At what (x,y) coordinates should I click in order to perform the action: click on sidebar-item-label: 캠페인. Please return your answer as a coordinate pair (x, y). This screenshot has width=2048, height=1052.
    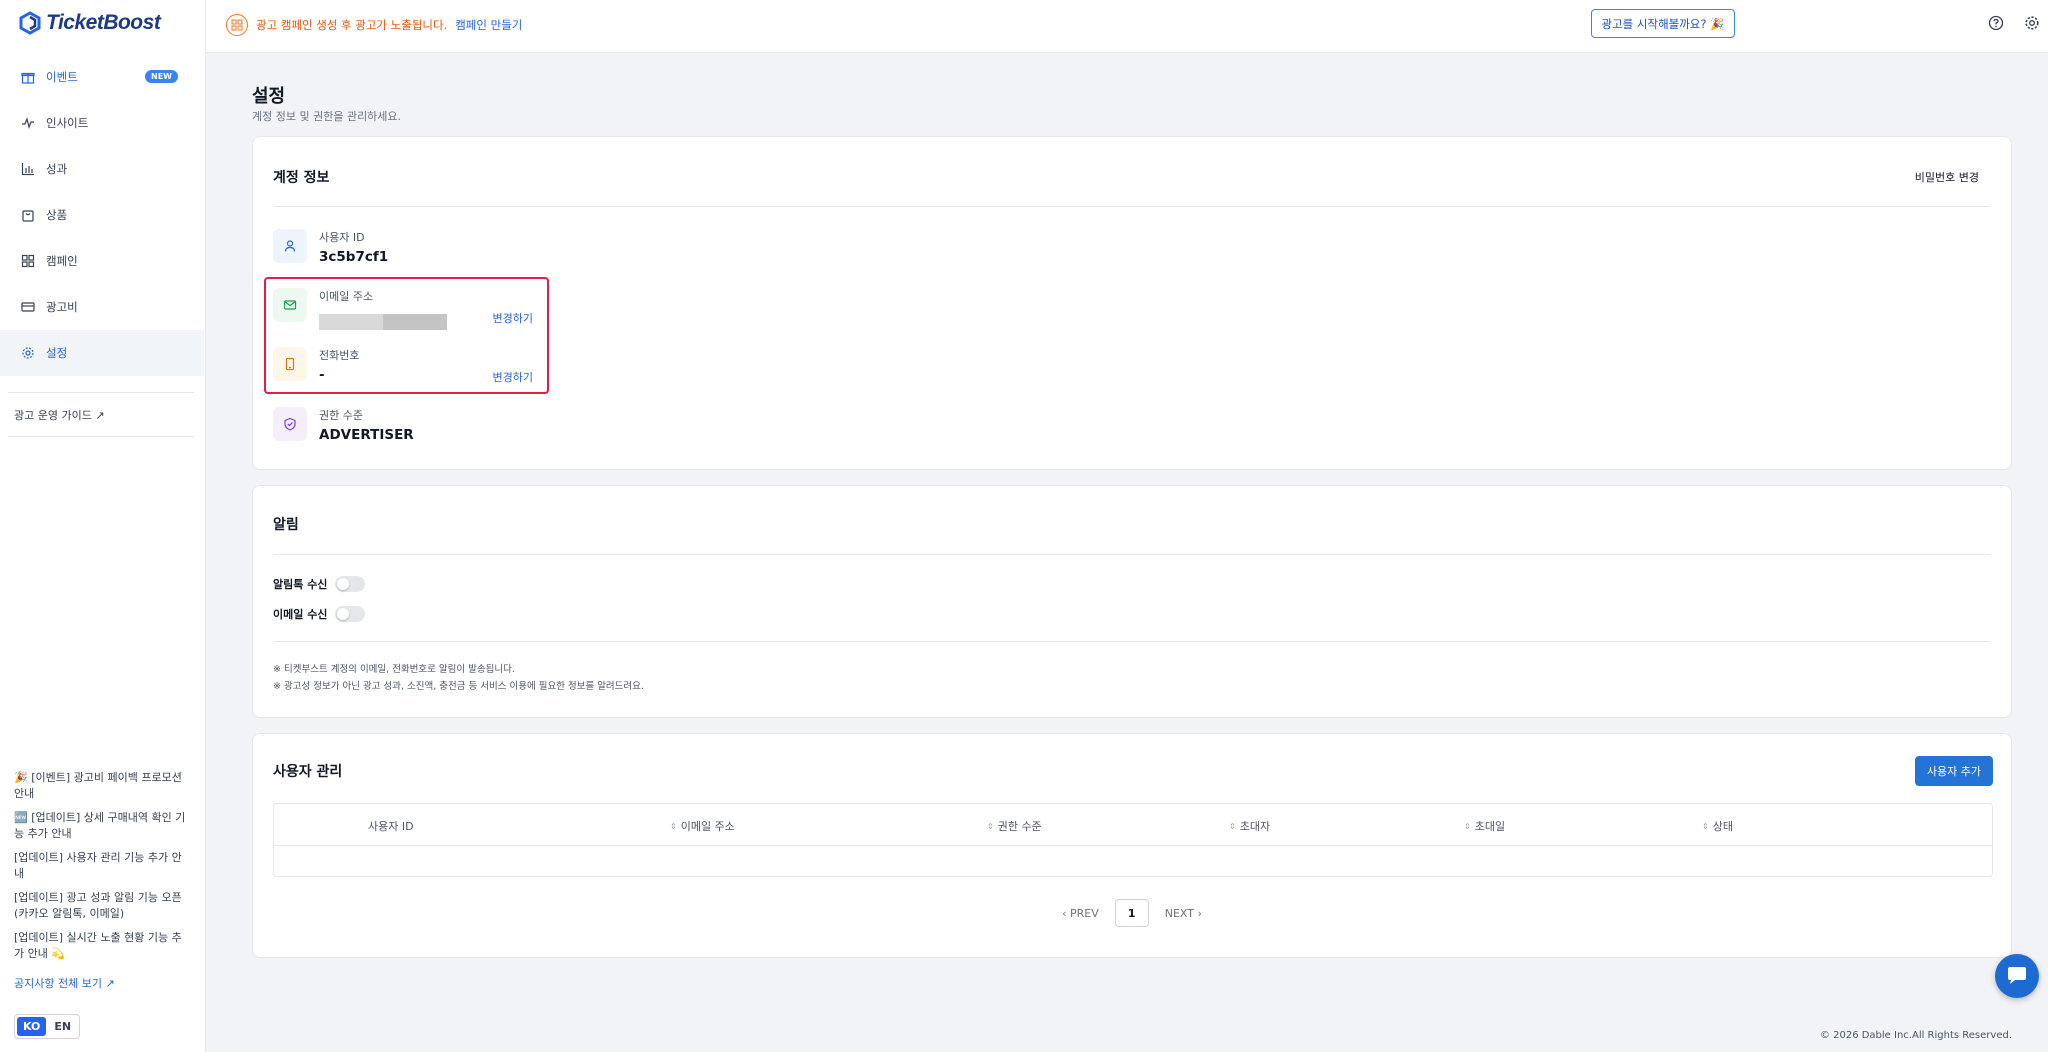
    Looking at the image, I should click on (62, 261).